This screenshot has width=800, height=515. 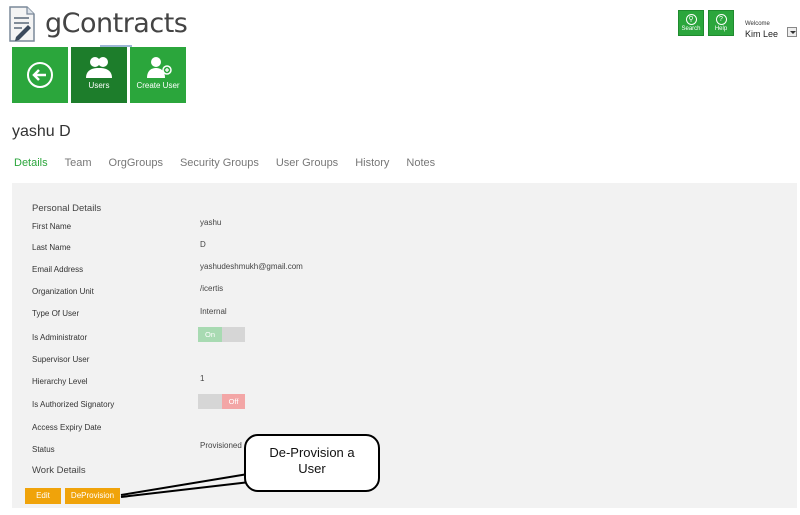 What do you see at coordinates (312, 468) in the screenshot?
I see `callout-line-2: User` at bounding box center [312, 468].